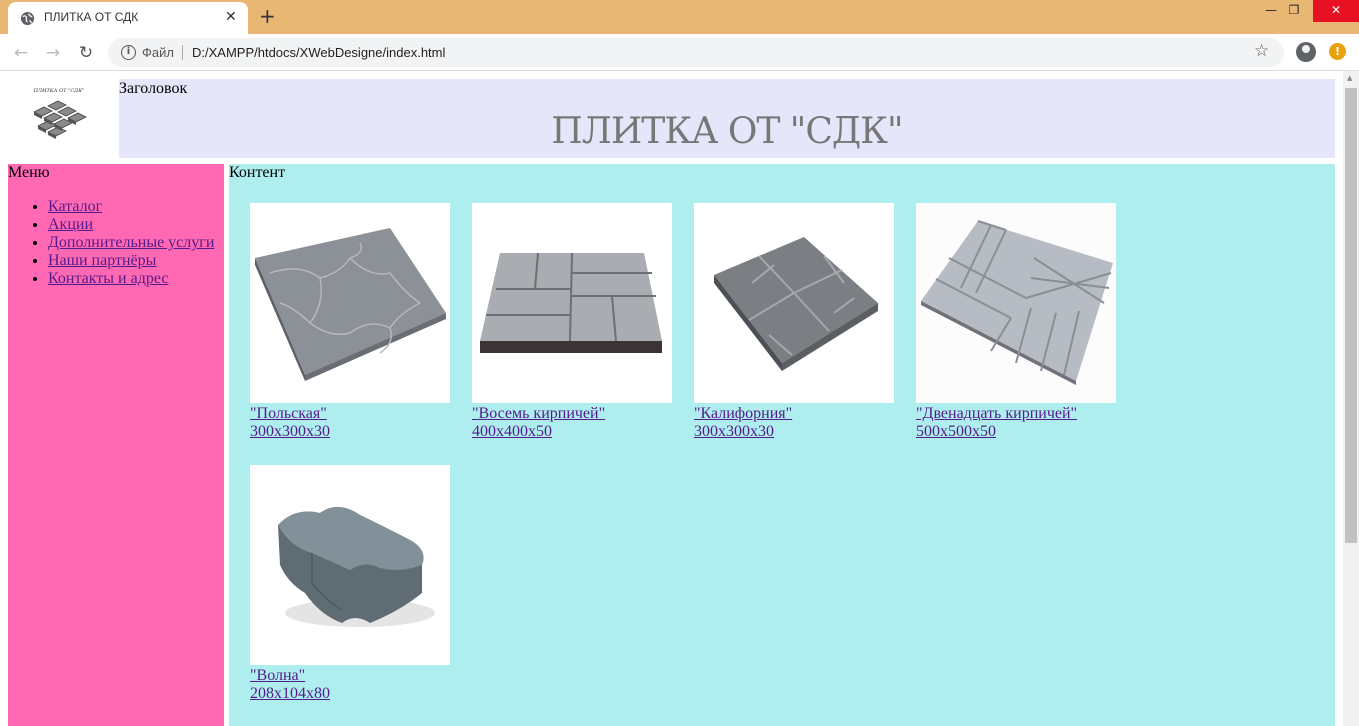 This screenshot has width=1359, height=726. I want to click on menu-item-promotions: Акции, so click(131, 225).